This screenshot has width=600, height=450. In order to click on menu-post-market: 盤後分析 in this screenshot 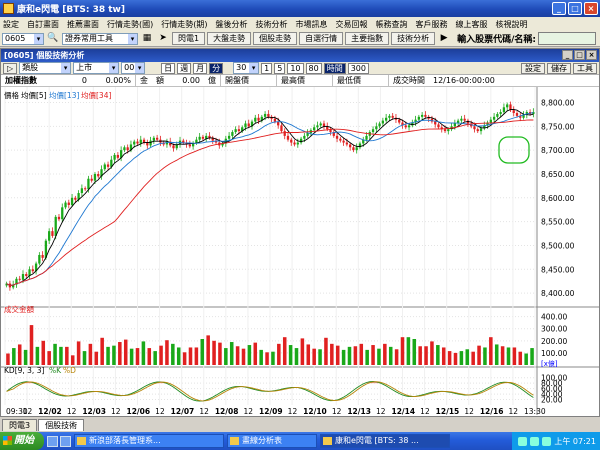, I will do `click(232, 24)`.